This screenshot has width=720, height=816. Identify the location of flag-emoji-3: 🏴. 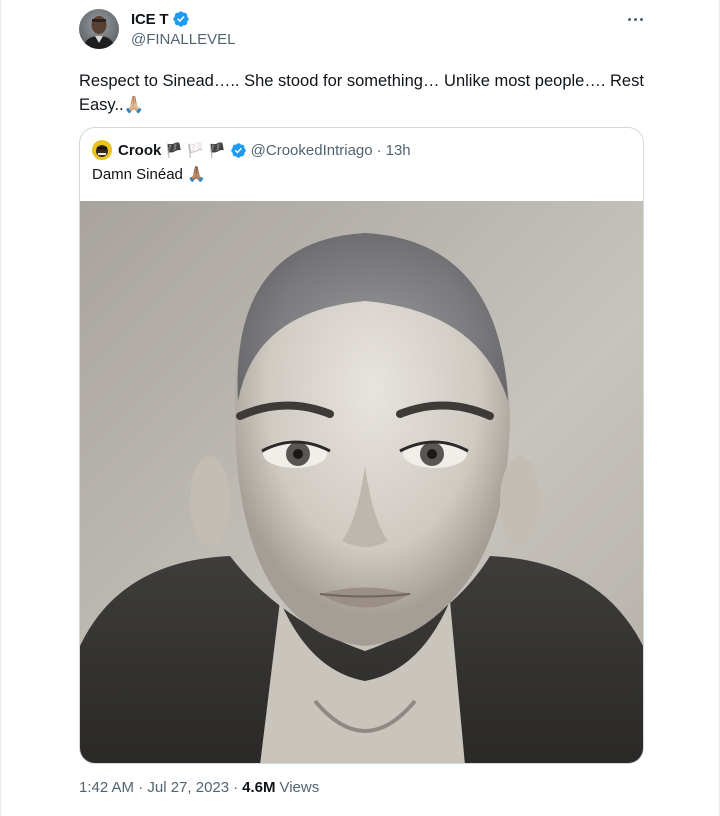
(217, 149).